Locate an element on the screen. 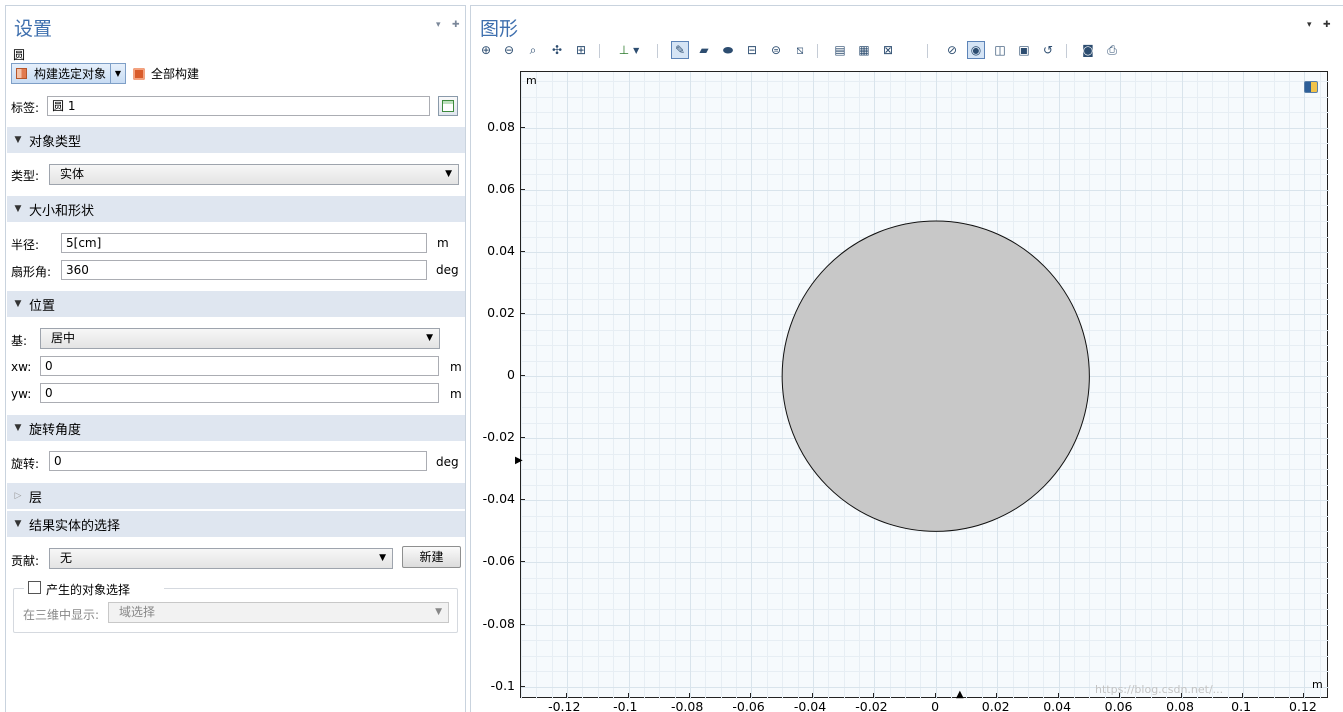 Image resolution: width=1343 pixels, height=712 pixels. hide-icon: ⊘ is located at coordinates (952, 50).